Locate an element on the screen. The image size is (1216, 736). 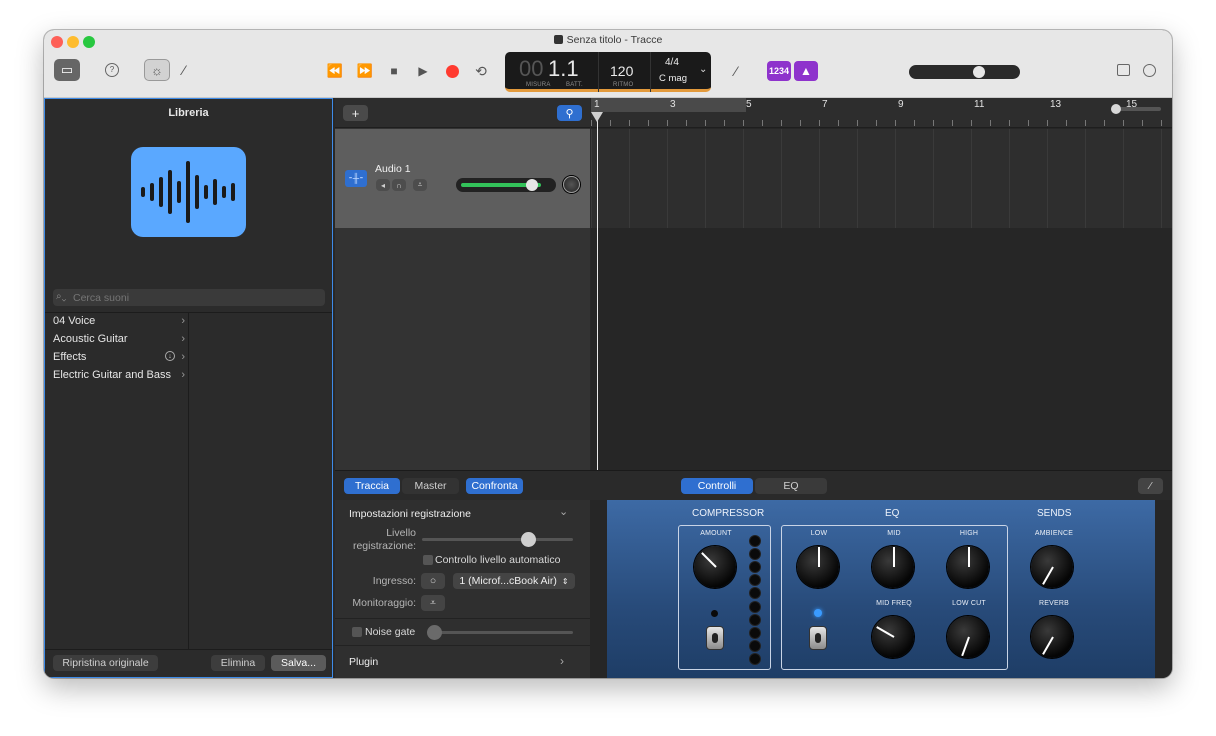
noise-gate-thumb is located at coordinates (434, 632).